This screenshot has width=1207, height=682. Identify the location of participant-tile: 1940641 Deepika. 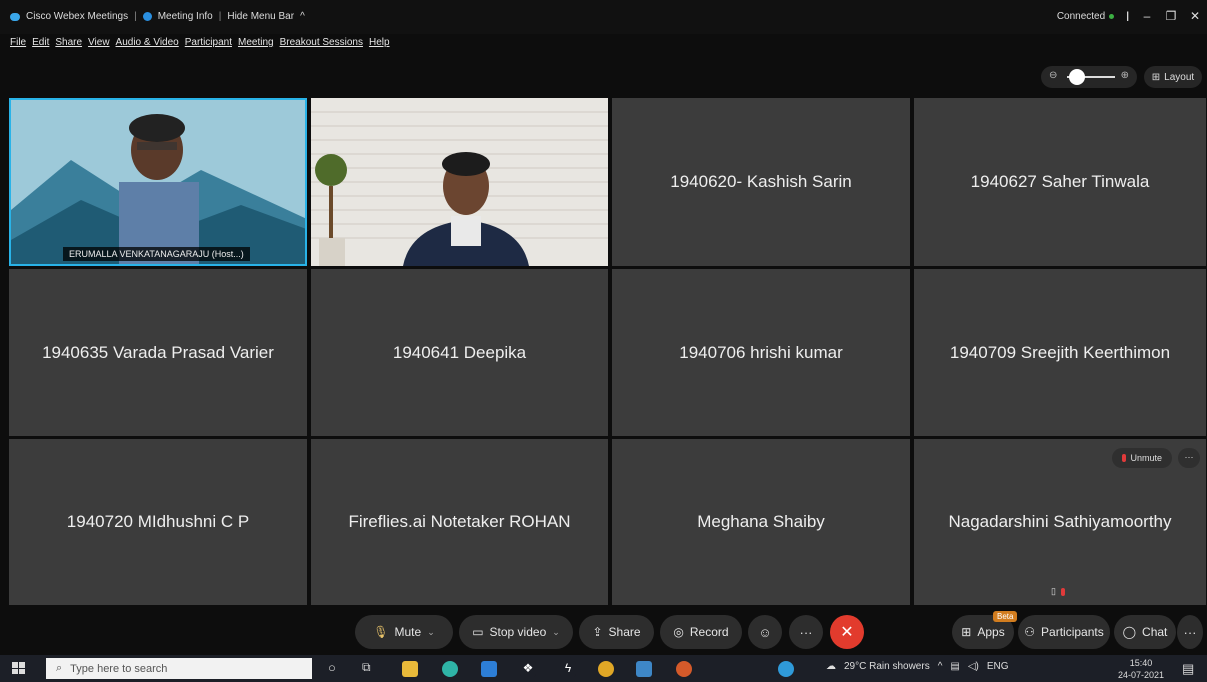
(459, 352).